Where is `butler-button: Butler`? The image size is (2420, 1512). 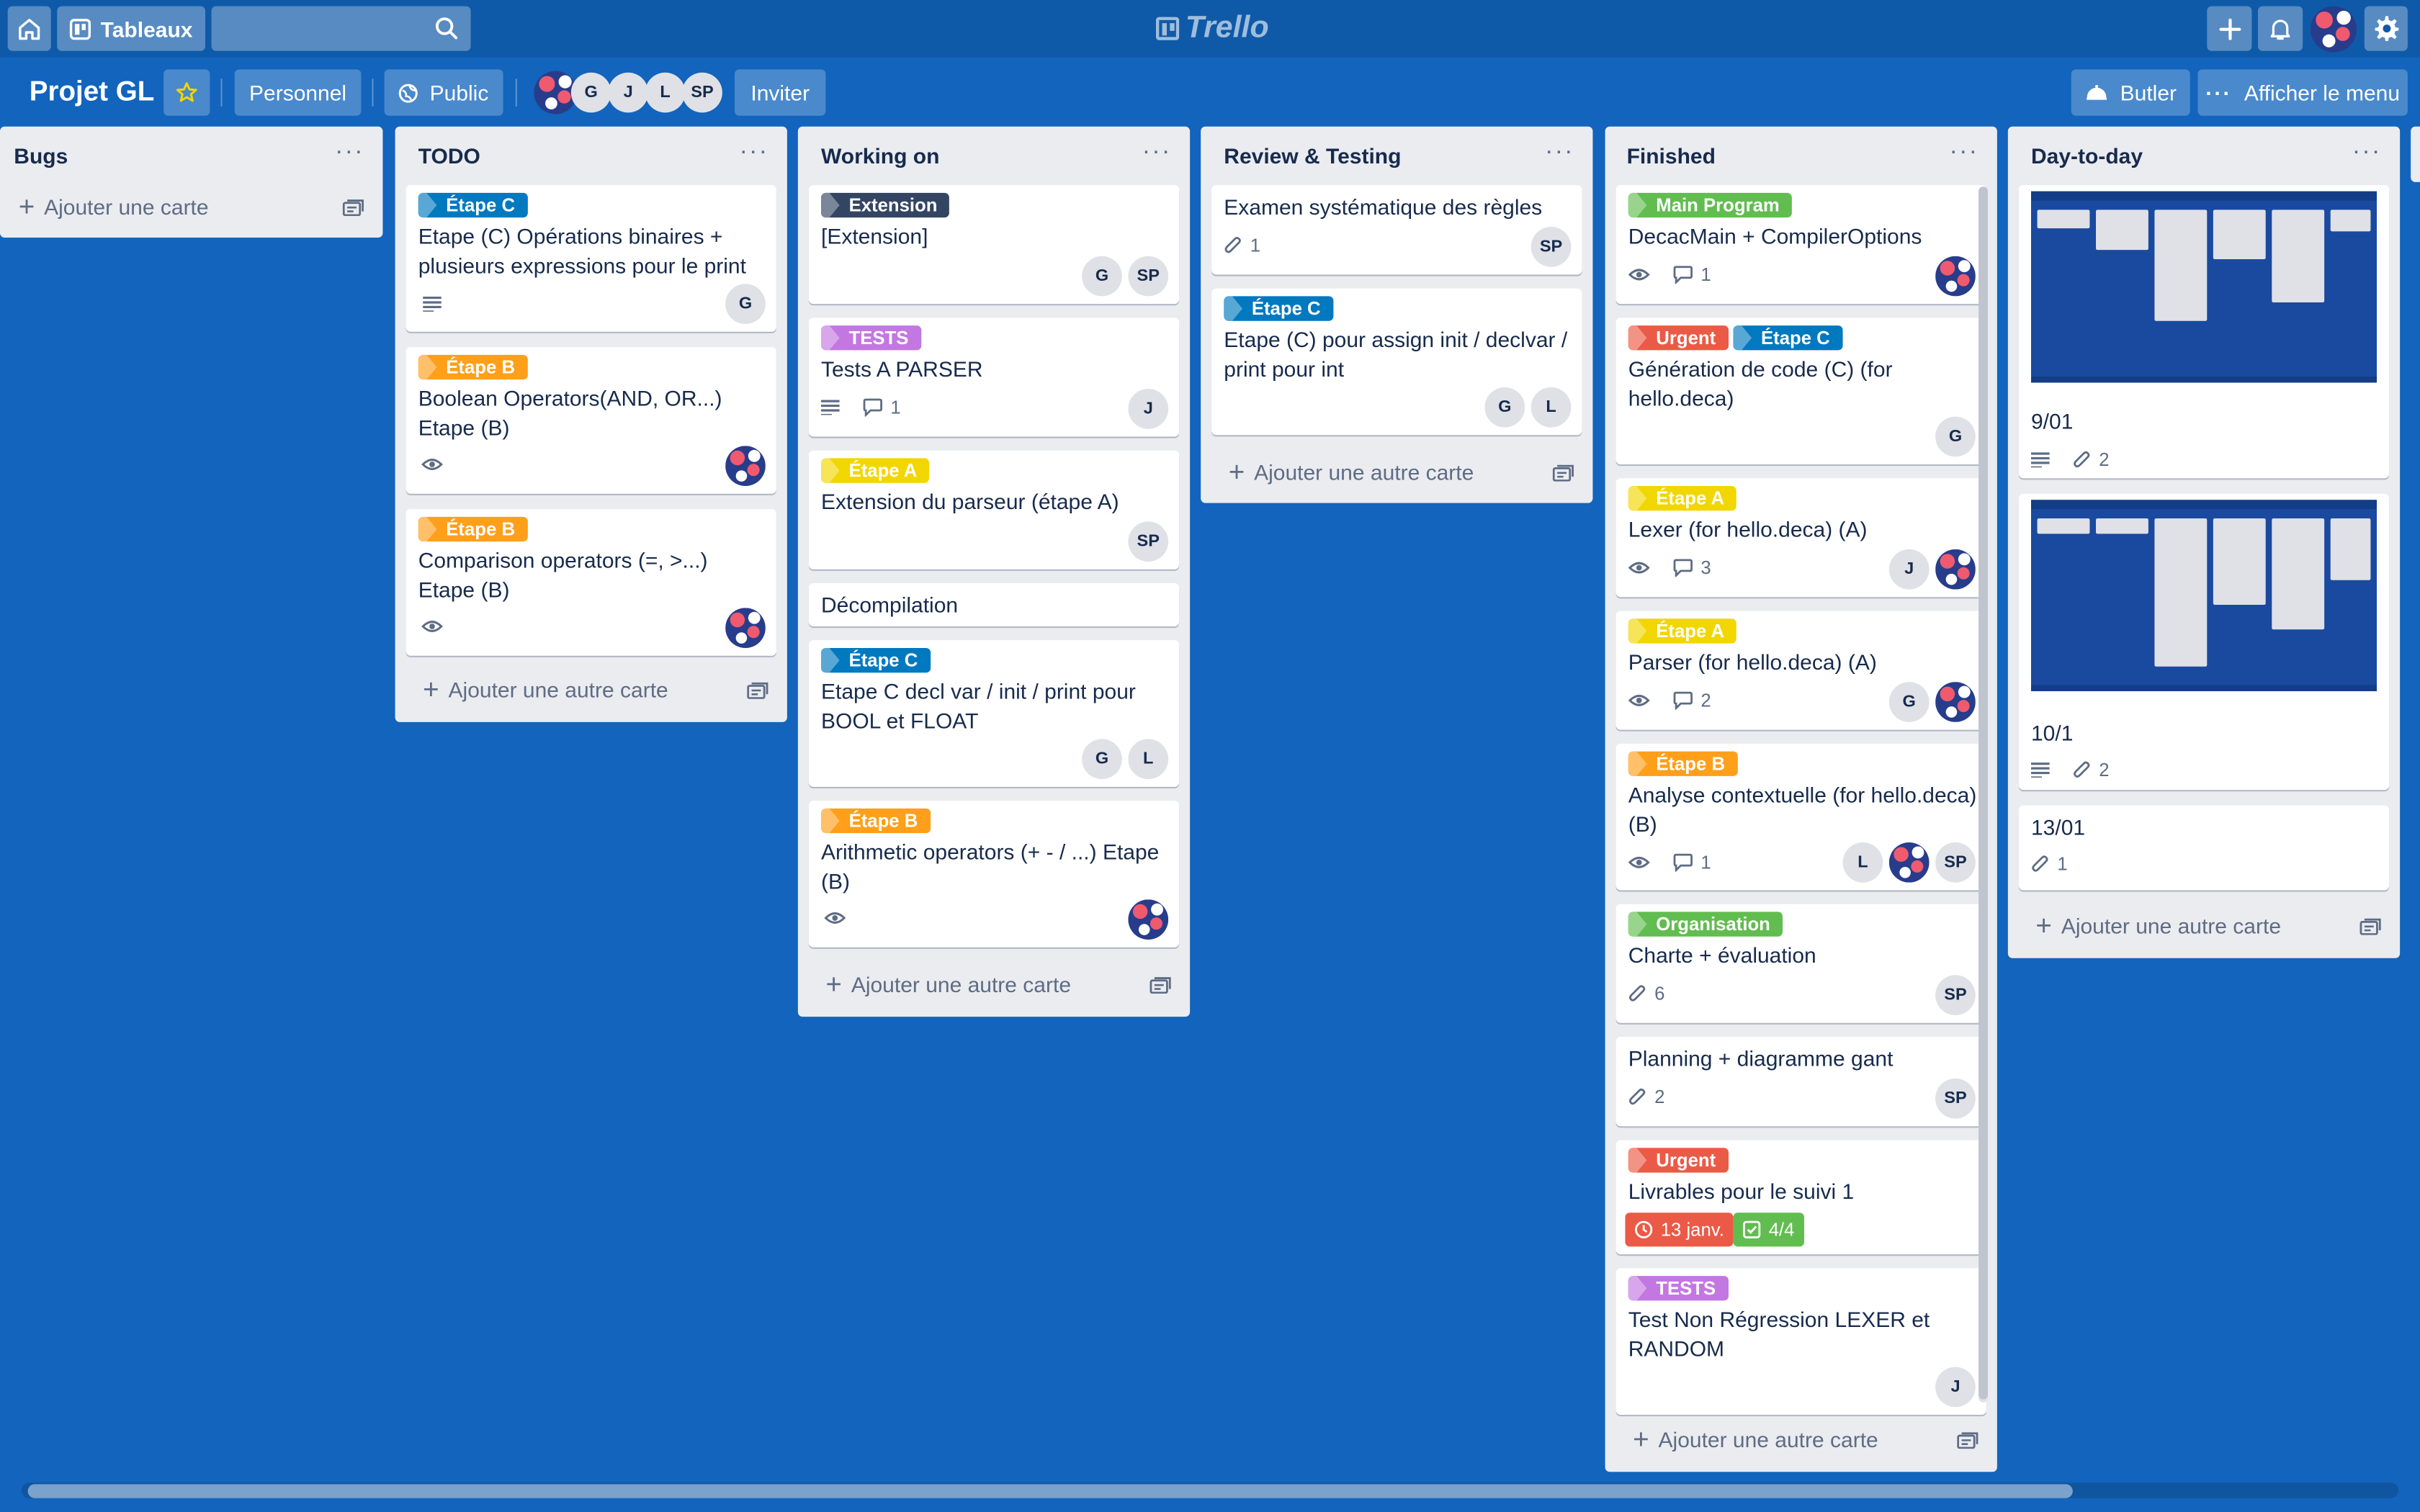 butler-button: Butler is located at coordinates (2130, 92).